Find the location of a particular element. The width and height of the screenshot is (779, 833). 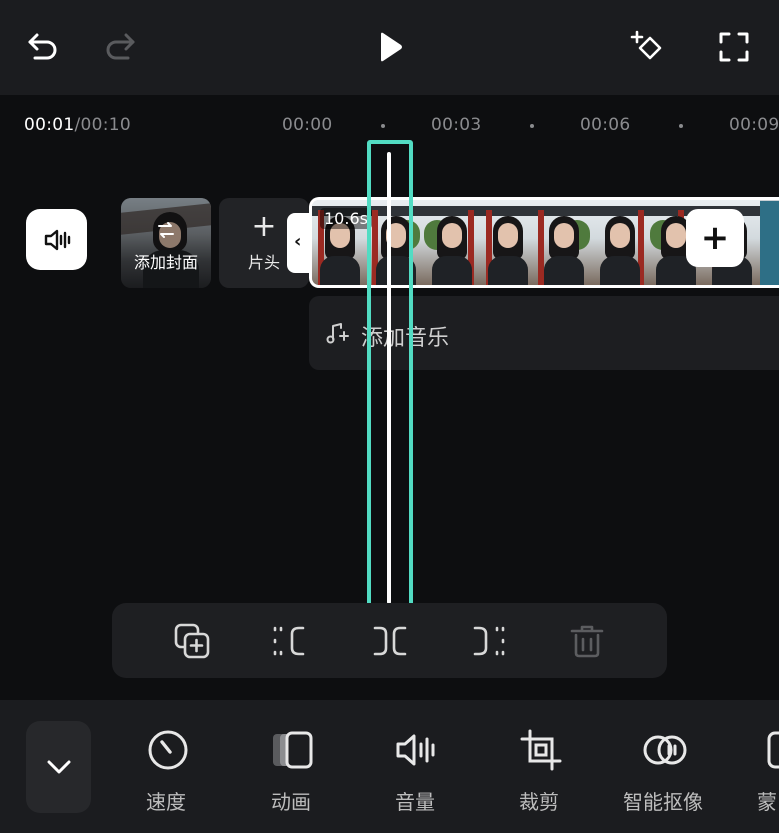

play-icon is located at coordinates (391, 47).